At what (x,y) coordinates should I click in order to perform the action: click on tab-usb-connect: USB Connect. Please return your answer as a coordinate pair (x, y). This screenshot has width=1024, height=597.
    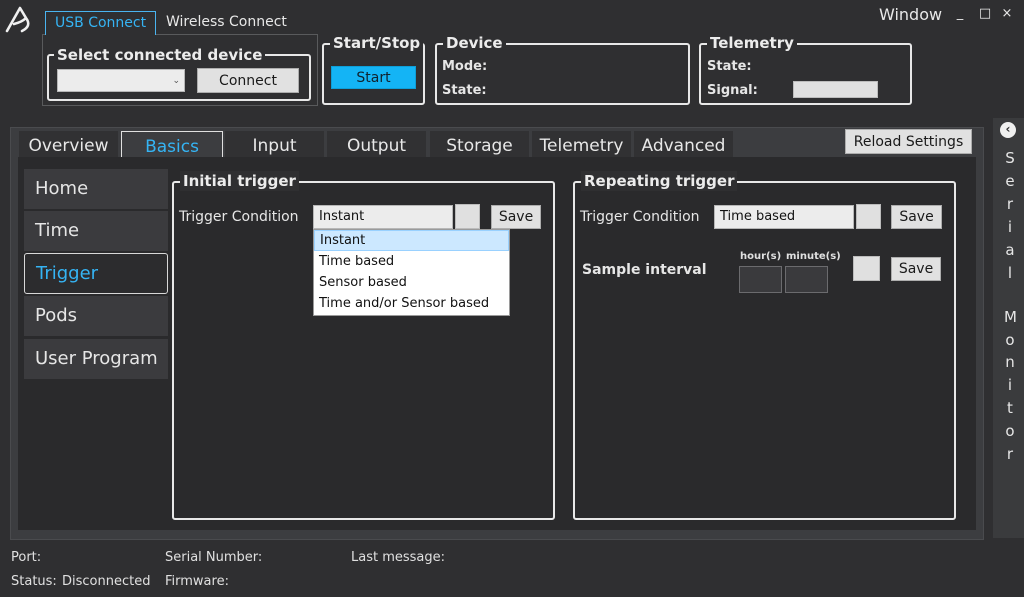
    Looking at the image, I should click on (101, 23).